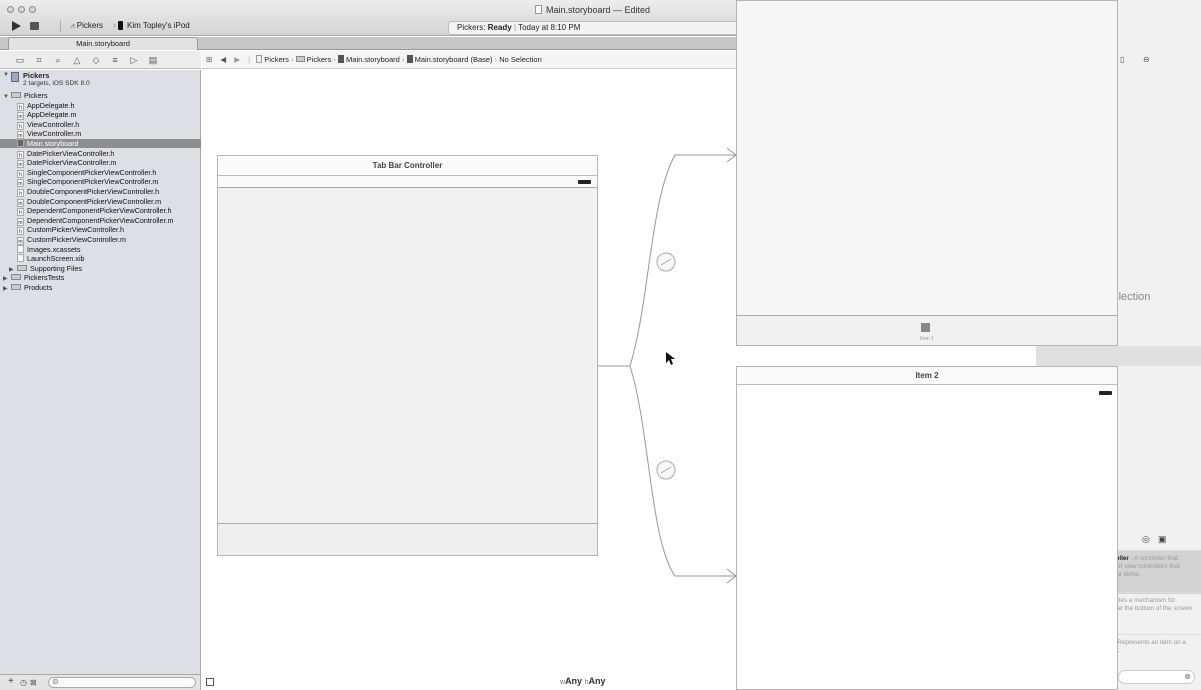 The width and height of the screenshot is (1201, 690). What do you see at coordinates (927, 528) in the screenshot?
I see `item2-scene: Item 2` at bounding box center [927, 528].